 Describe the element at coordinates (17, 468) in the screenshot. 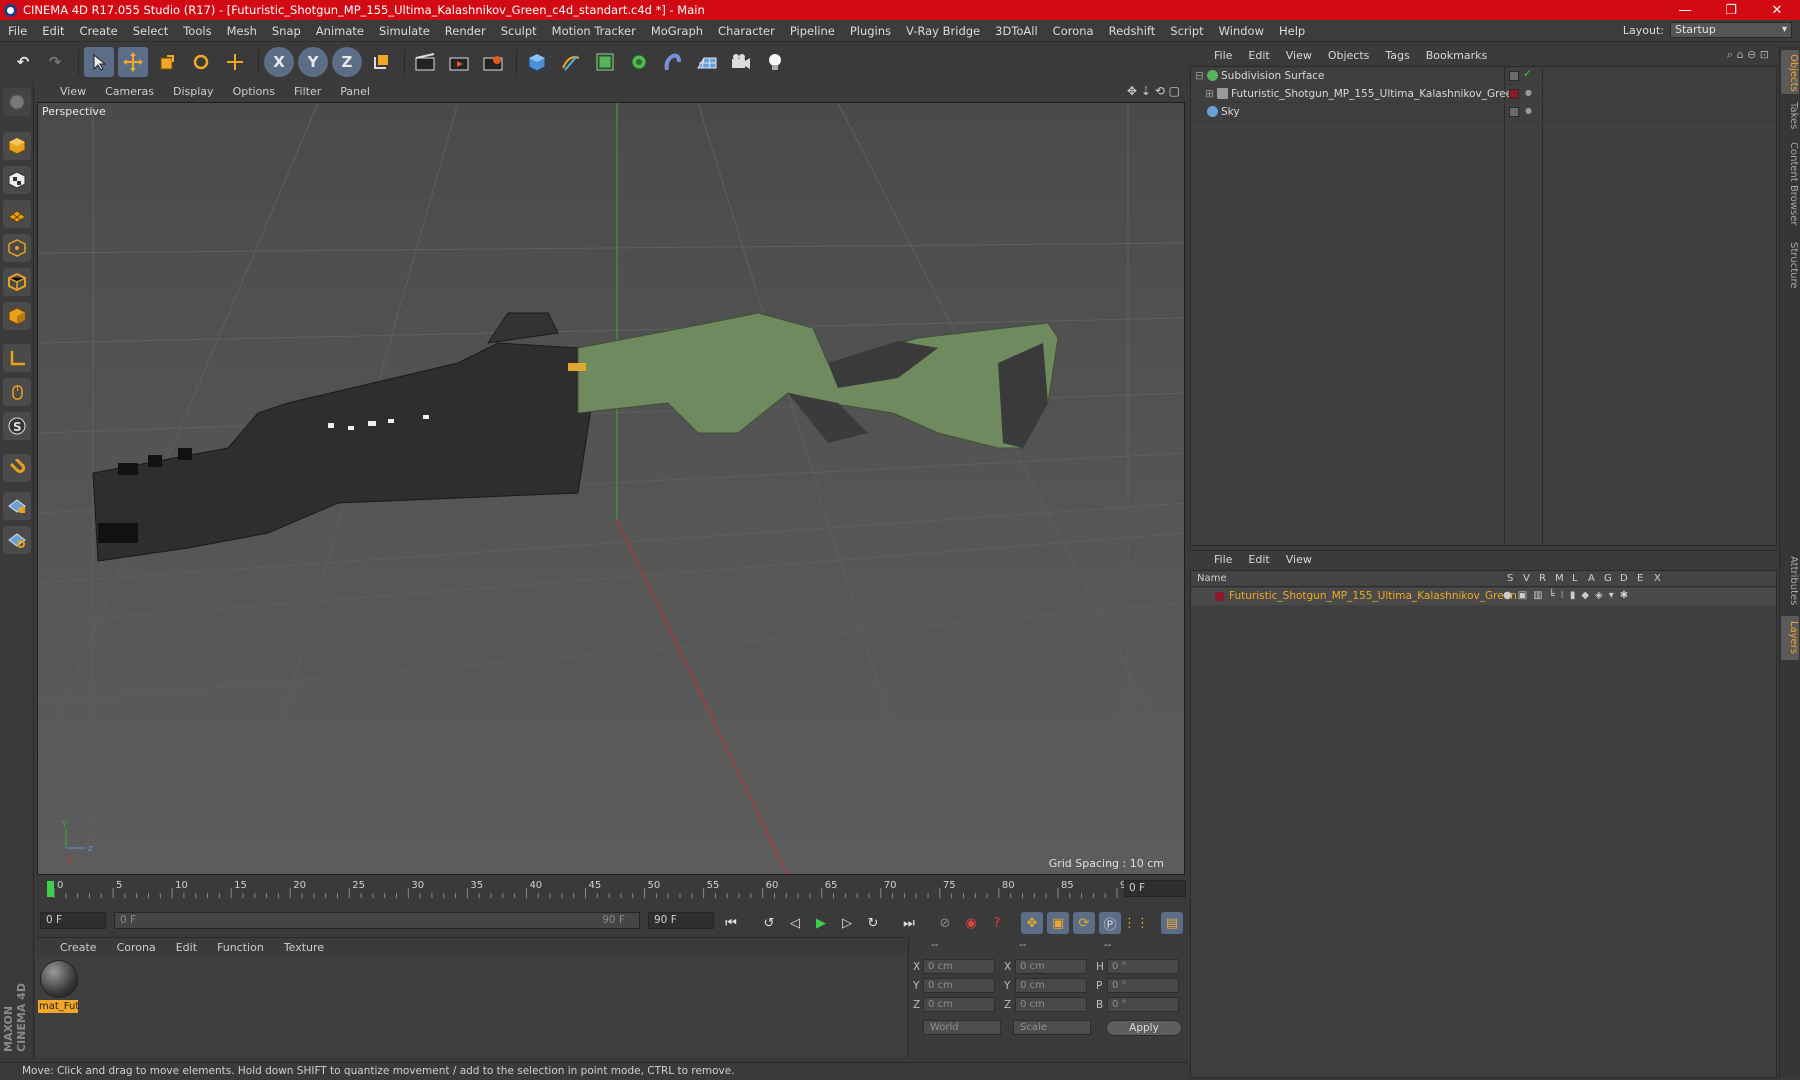

I see `snap-enable-button` at that location.